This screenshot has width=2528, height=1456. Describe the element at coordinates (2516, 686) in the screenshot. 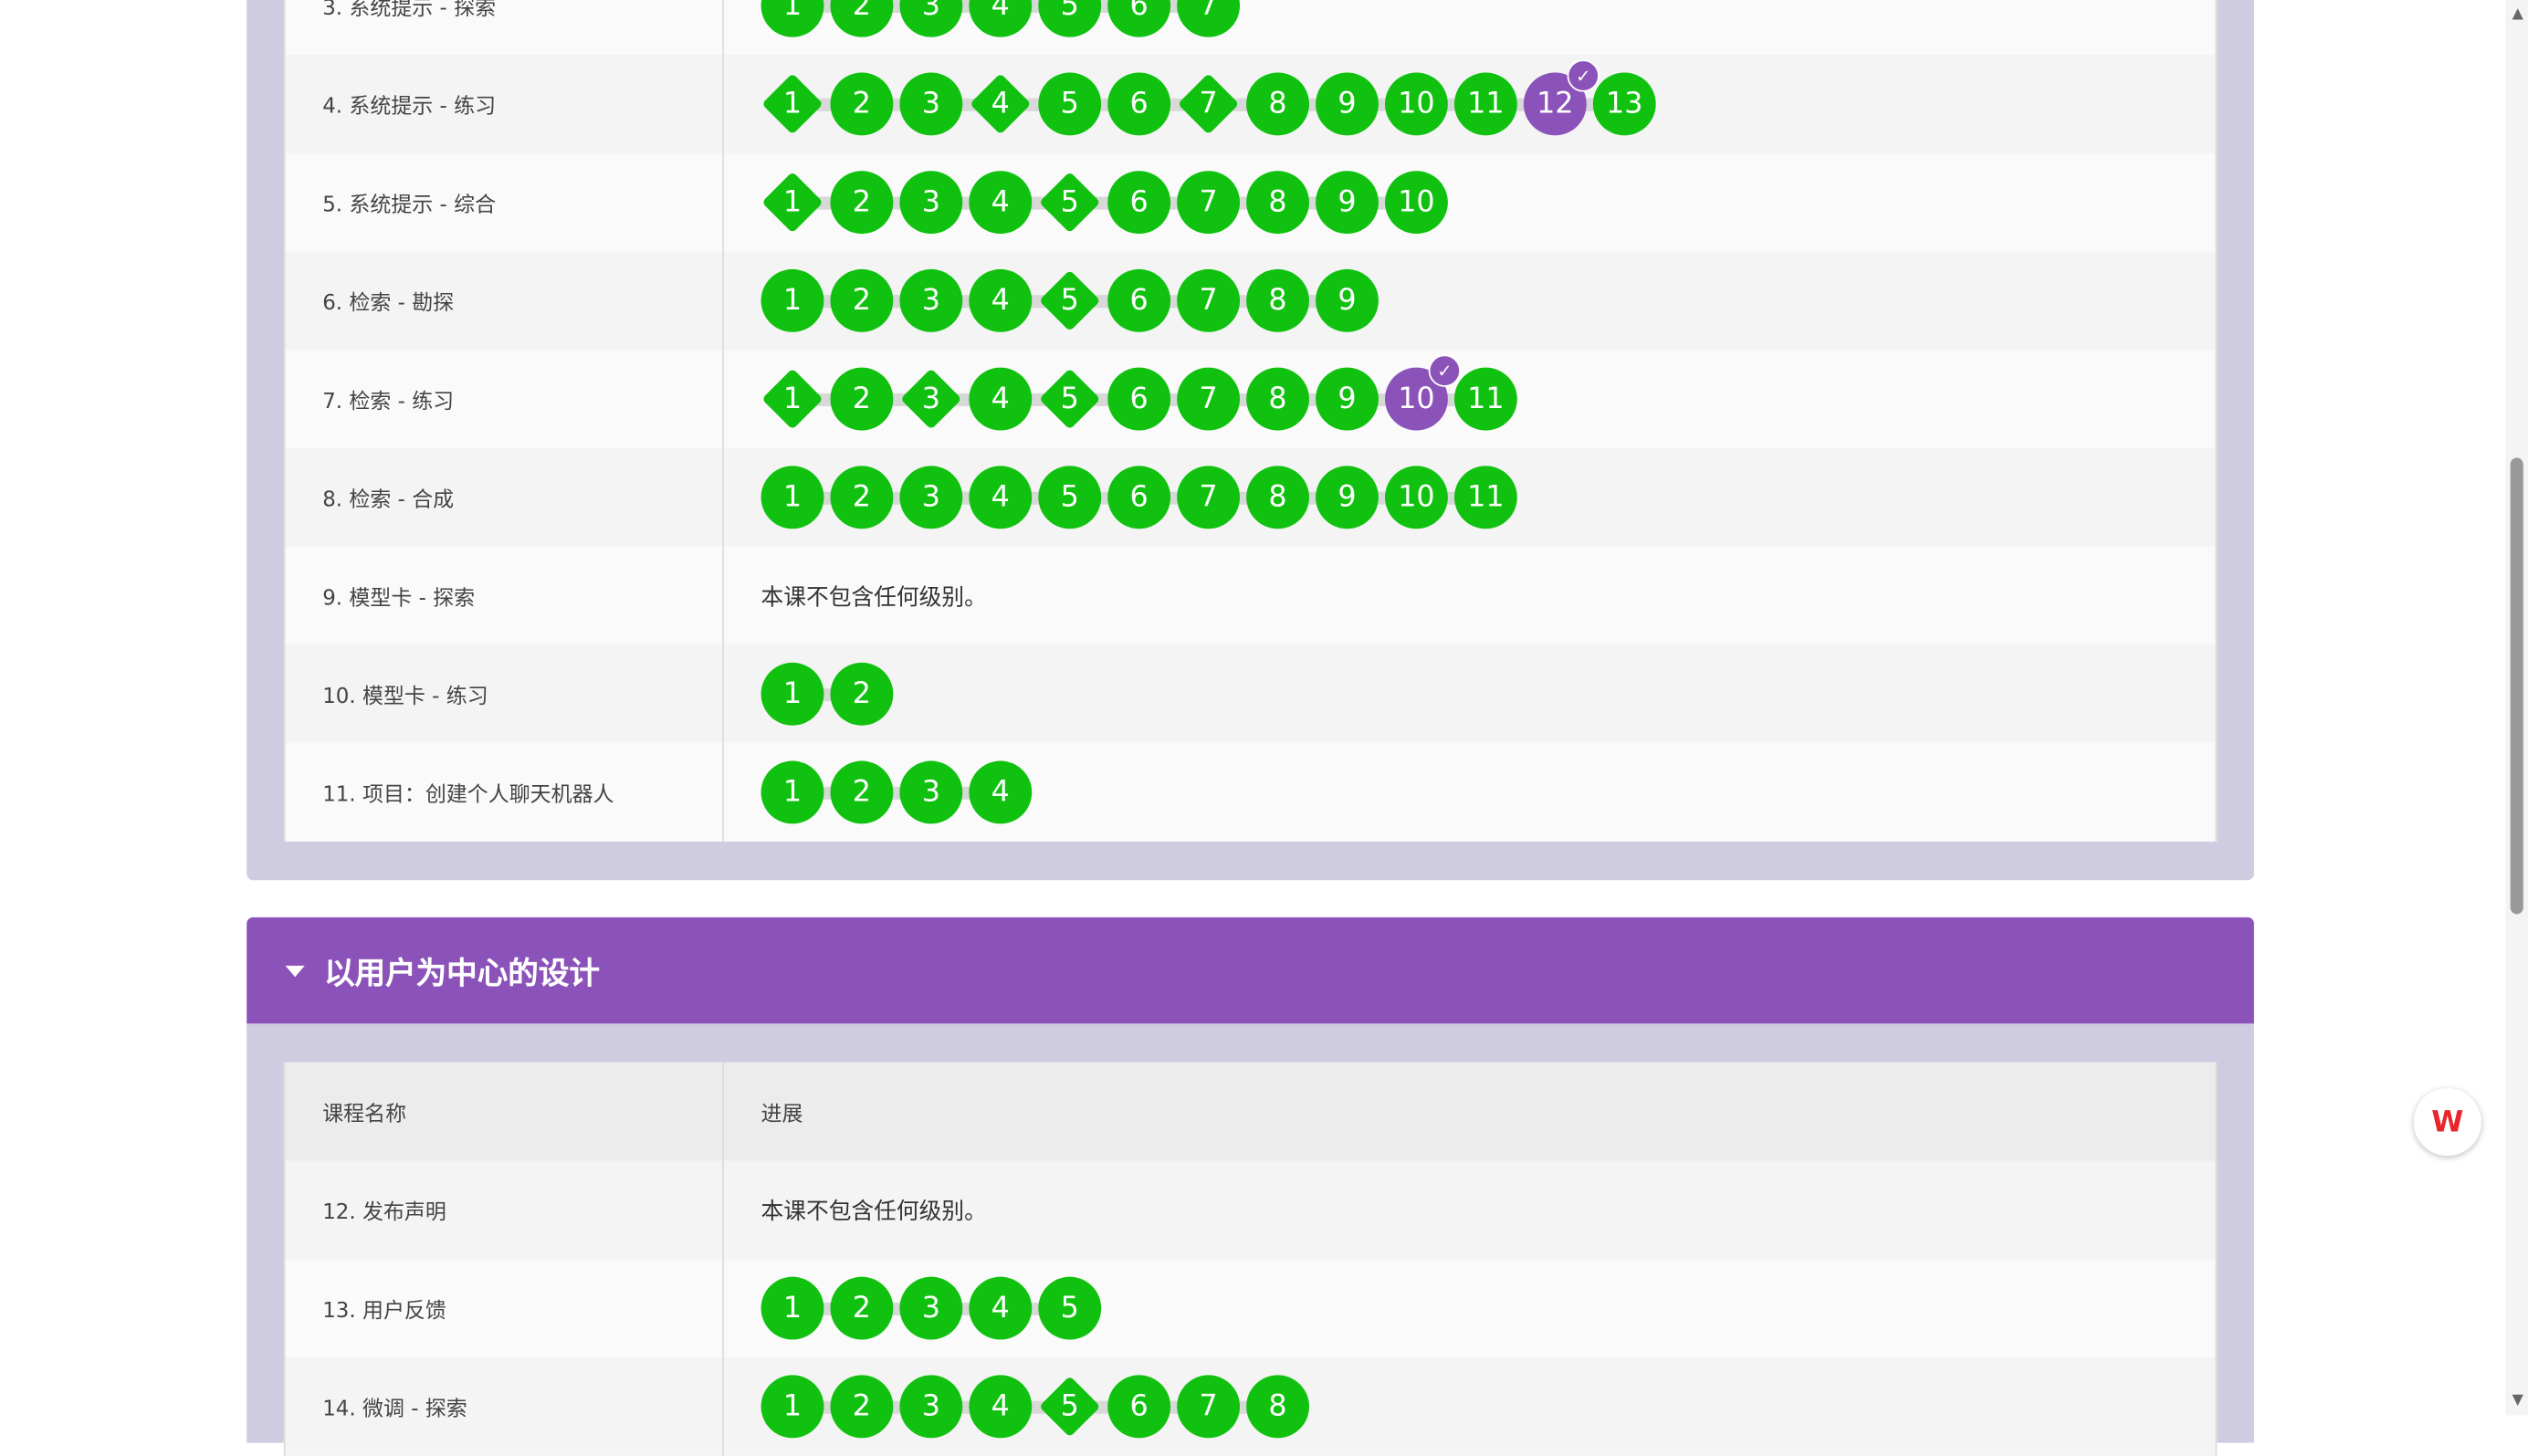

I see `scroll-thumb` at that location.